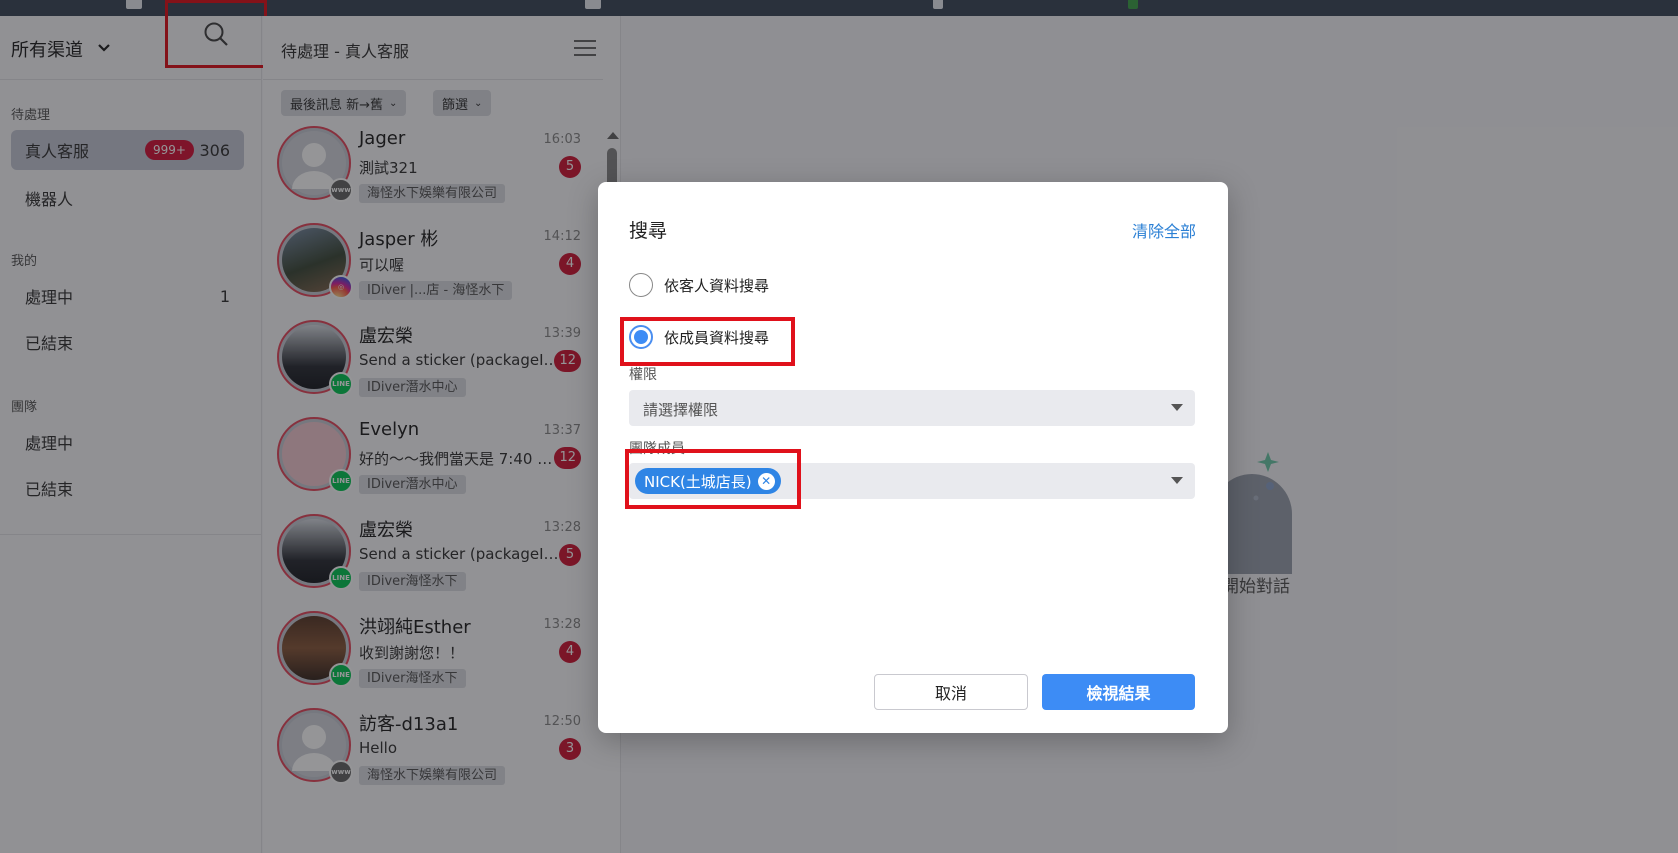 The image size is (1678, 853). I want to click on radio-button, so click(641, 285).